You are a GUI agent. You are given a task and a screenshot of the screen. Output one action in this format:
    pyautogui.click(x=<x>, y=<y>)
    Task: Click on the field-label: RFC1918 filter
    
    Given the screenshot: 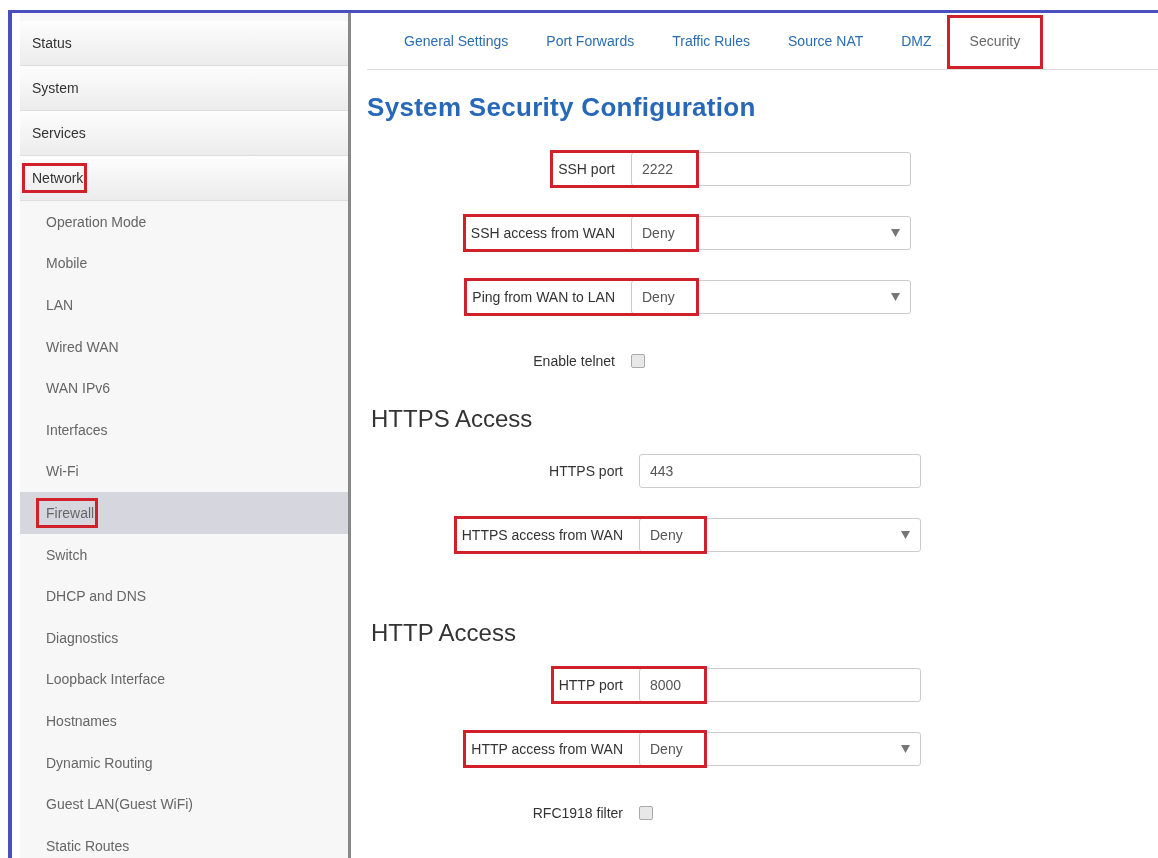 What is the action you would take?
    pyautogui.click(x=577, y=813)
    